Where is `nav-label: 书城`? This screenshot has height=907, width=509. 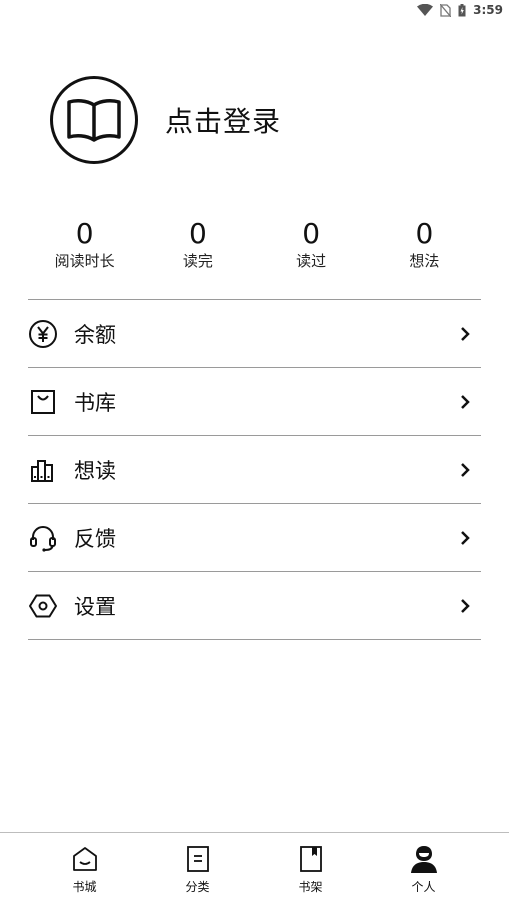 nav-label: 书城 is located at coordinates (84, 887).